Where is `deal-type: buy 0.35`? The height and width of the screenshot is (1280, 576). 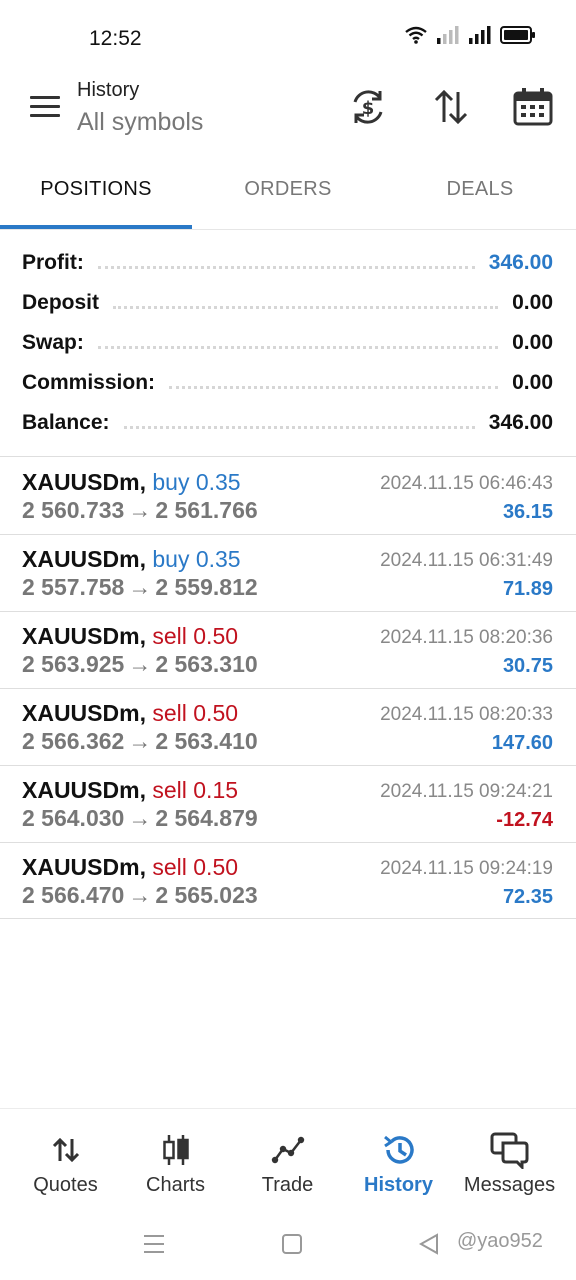 deal-type: buy 0.35 is located at coordinates (196, 559).